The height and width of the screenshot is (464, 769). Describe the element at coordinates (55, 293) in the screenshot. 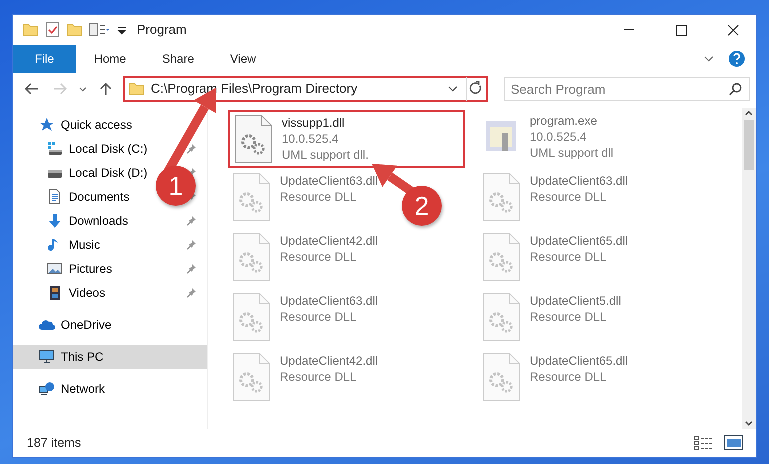

I see `film-icon` at that location.